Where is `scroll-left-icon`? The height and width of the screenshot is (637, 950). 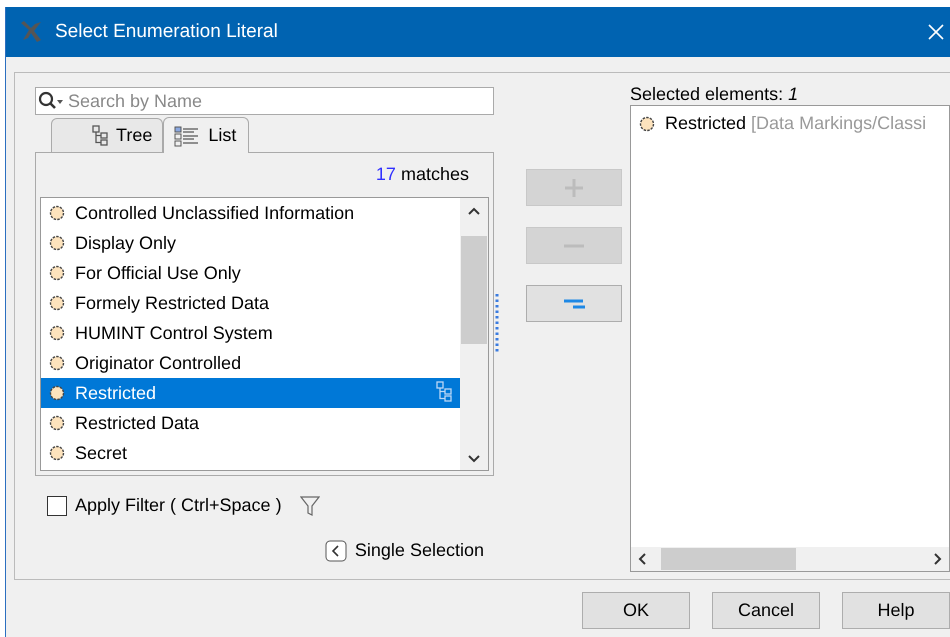 scroll-left-icon is located at coordinates (642, 559).